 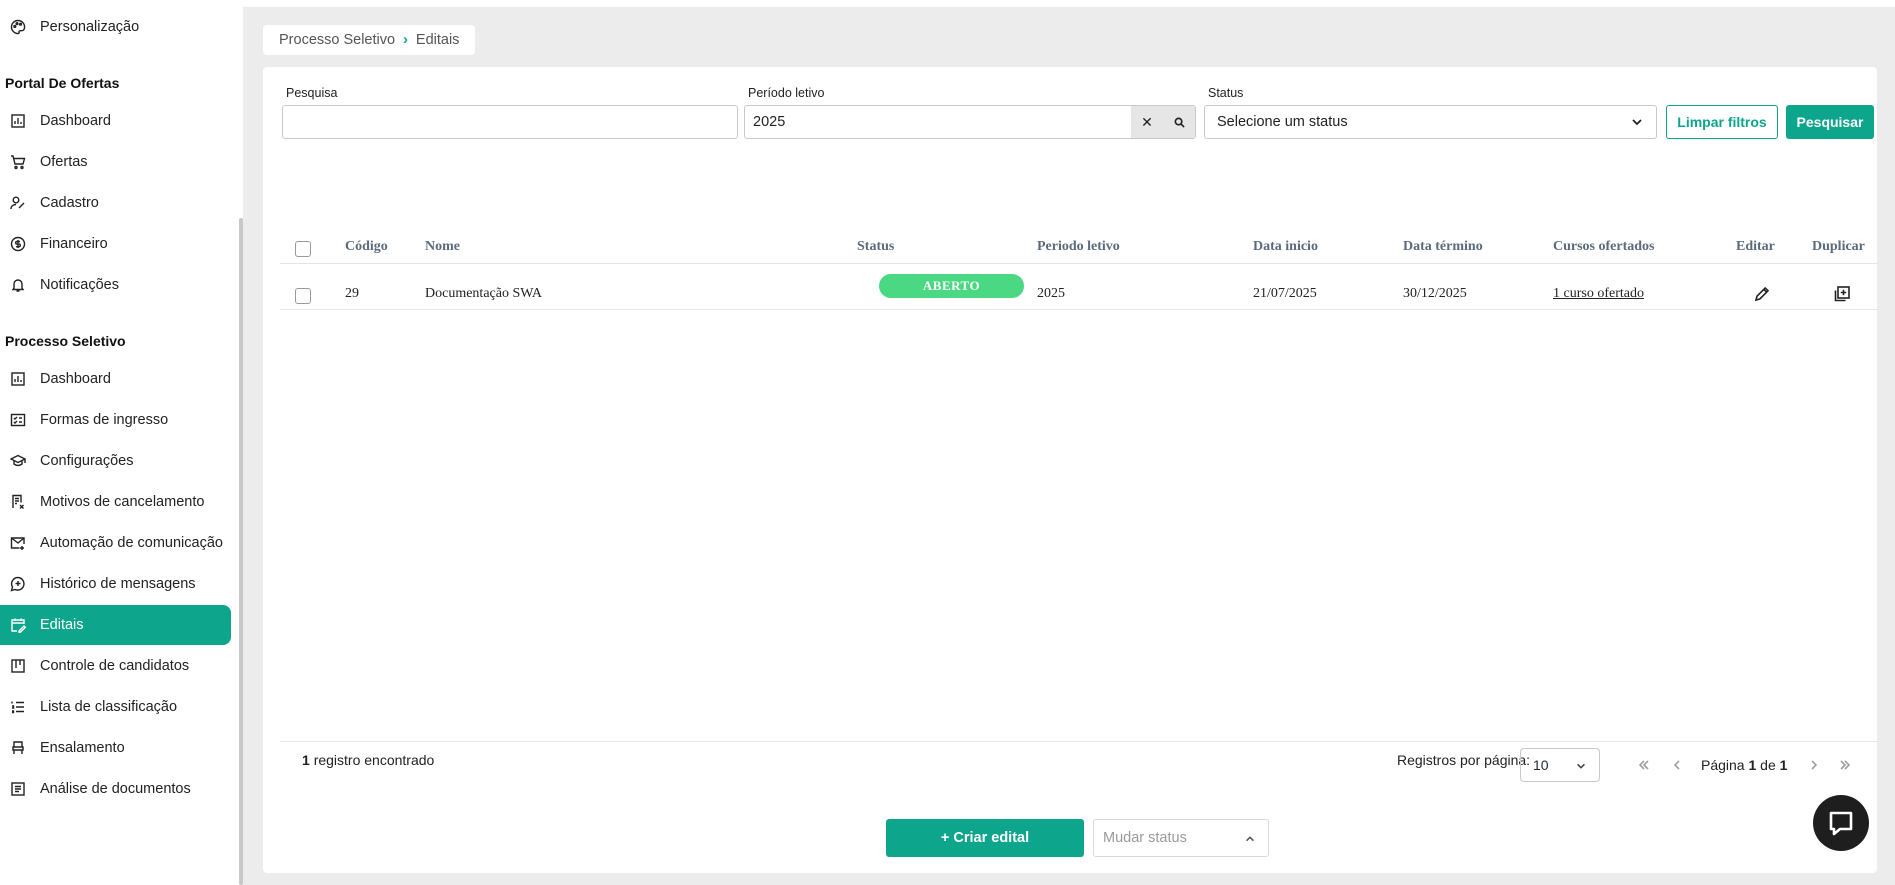 I want to click on sidebar-item-cadastro: Cadastro, so click(x=115, y=203).